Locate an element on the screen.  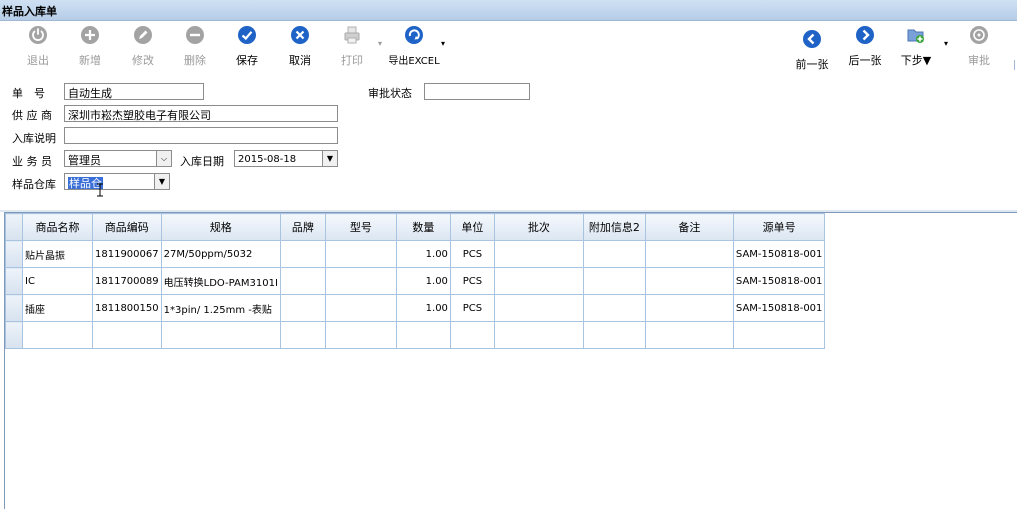
approval-status-label: 审批状态 is located at coordinates (390, 93).